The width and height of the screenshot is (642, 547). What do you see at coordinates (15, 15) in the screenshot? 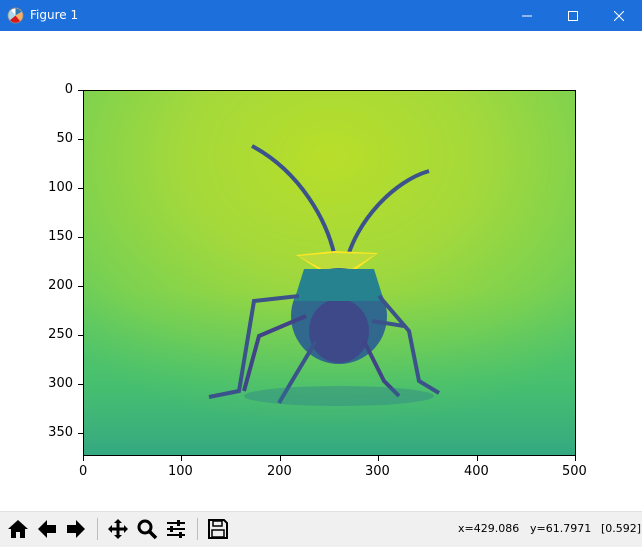
I see `matplotlib-icon` at bounding box center [15, 15].